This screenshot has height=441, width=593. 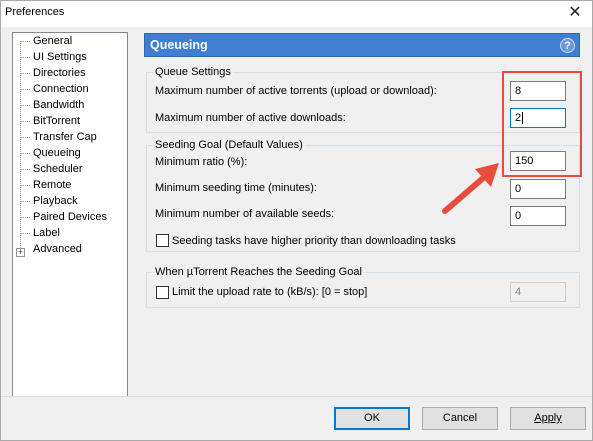 I want to click on limit-upload-input: 4, so click(x=538, y=292).